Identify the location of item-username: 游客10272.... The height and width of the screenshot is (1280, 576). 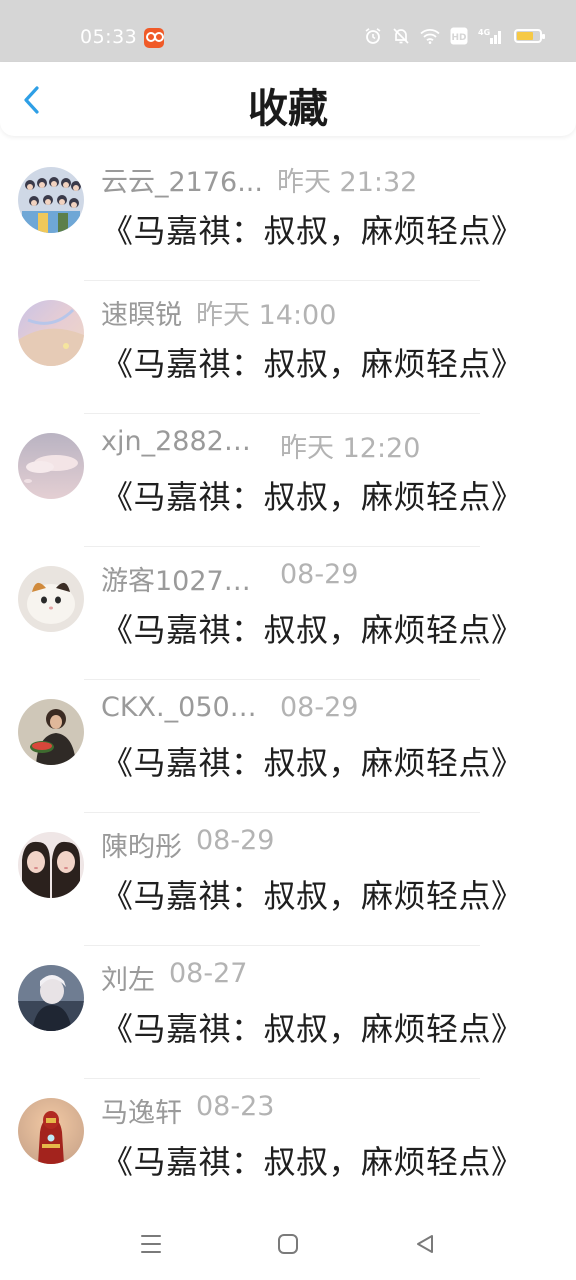
(183, 581).